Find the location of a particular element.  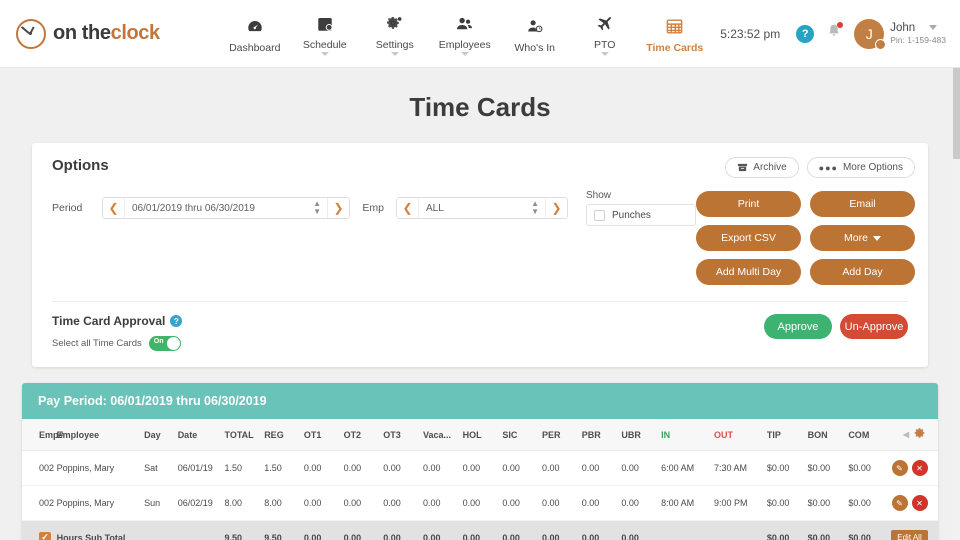

bell-icon is located at coordinates (835, 33).